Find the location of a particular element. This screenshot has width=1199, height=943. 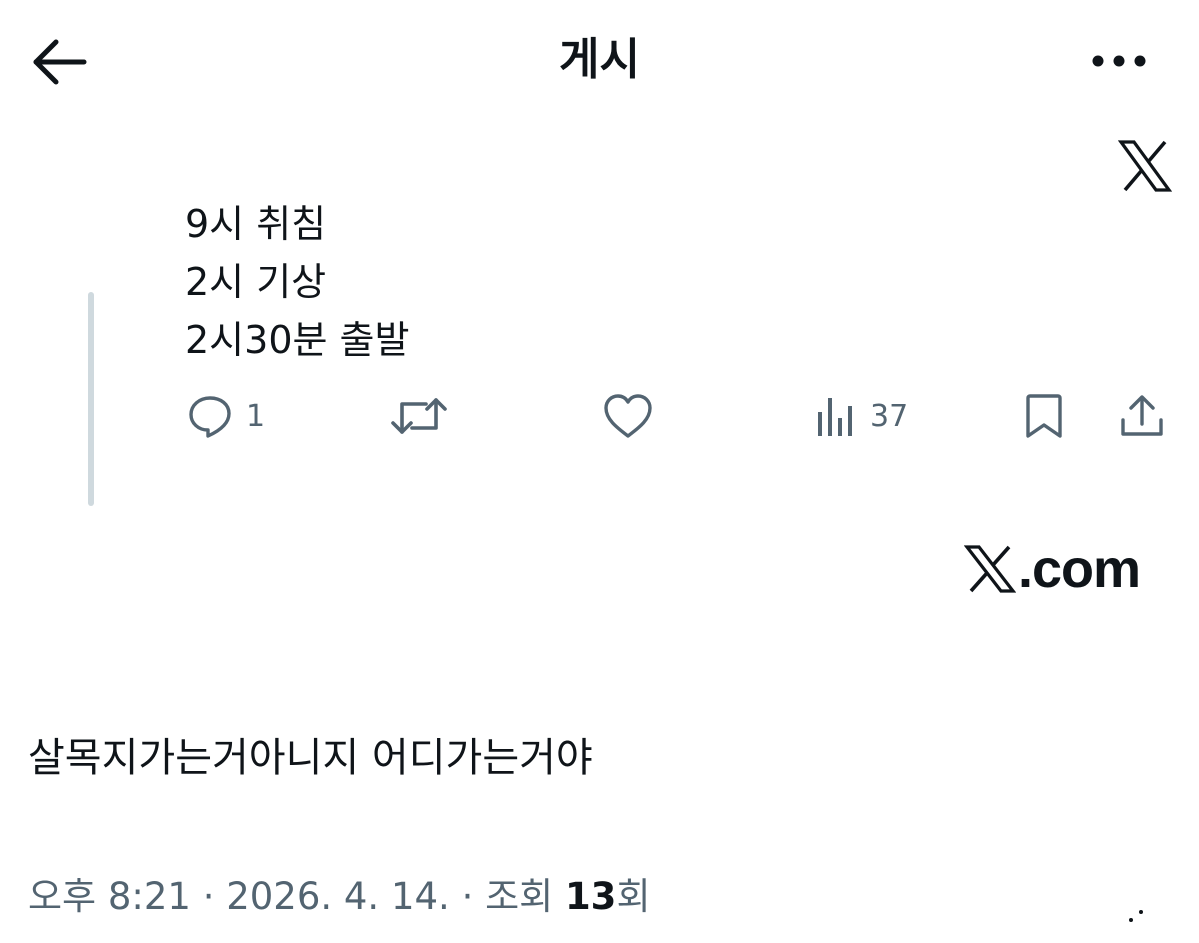

repost-icon is located at coordinates (419, 416).